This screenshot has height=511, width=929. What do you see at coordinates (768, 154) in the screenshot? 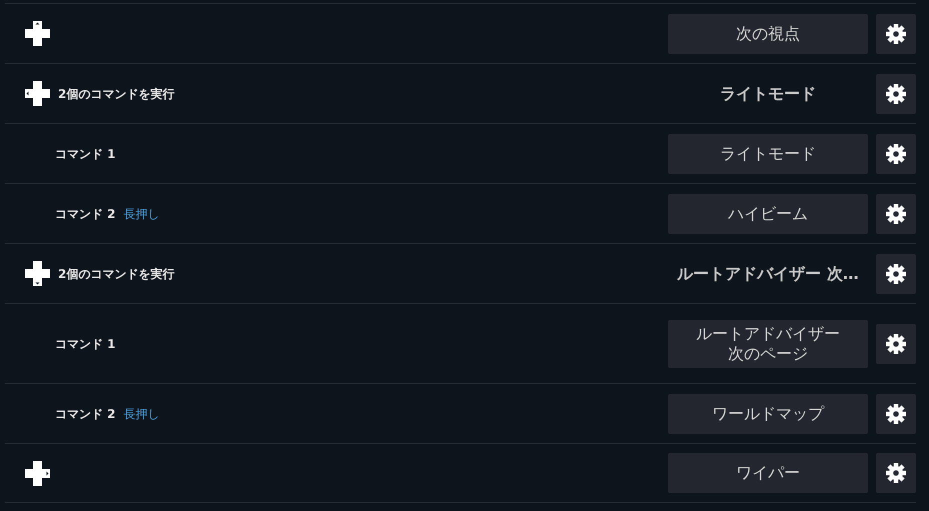
I see `action-button: ライトモード` at bounding box center [768, 154].